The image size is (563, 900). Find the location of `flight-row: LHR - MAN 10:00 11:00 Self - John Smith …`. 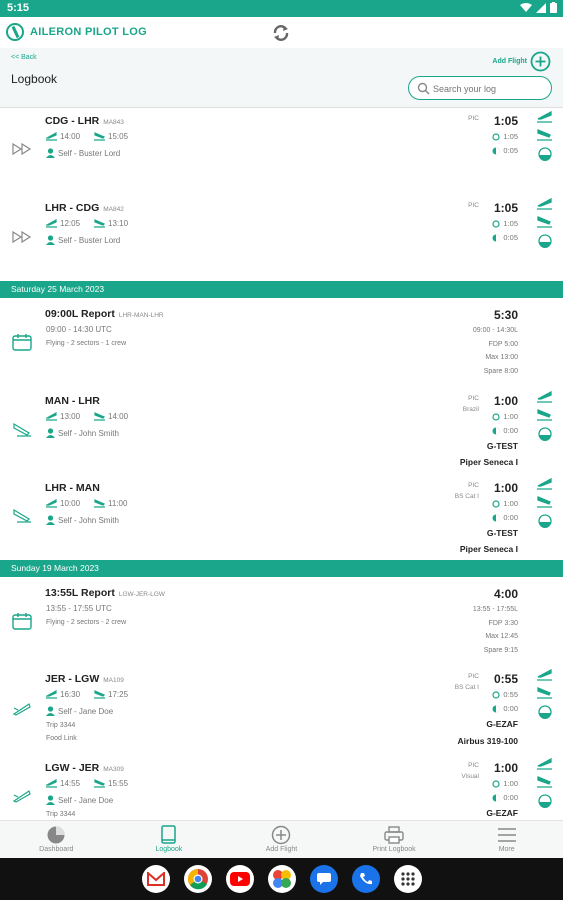

flight-row: LHR - MAN 10:00 11:00 Self - John Smith … is located at coordinates (281, 517).